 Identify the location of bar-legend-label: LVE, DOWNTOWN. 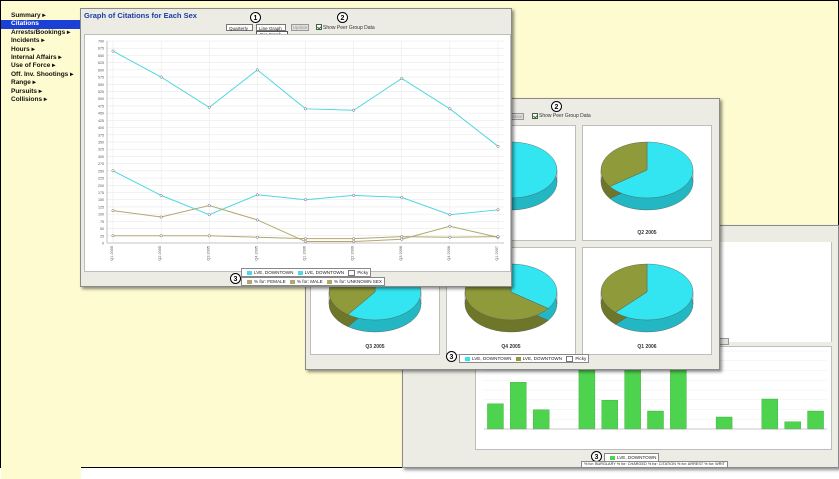
(637, 457).